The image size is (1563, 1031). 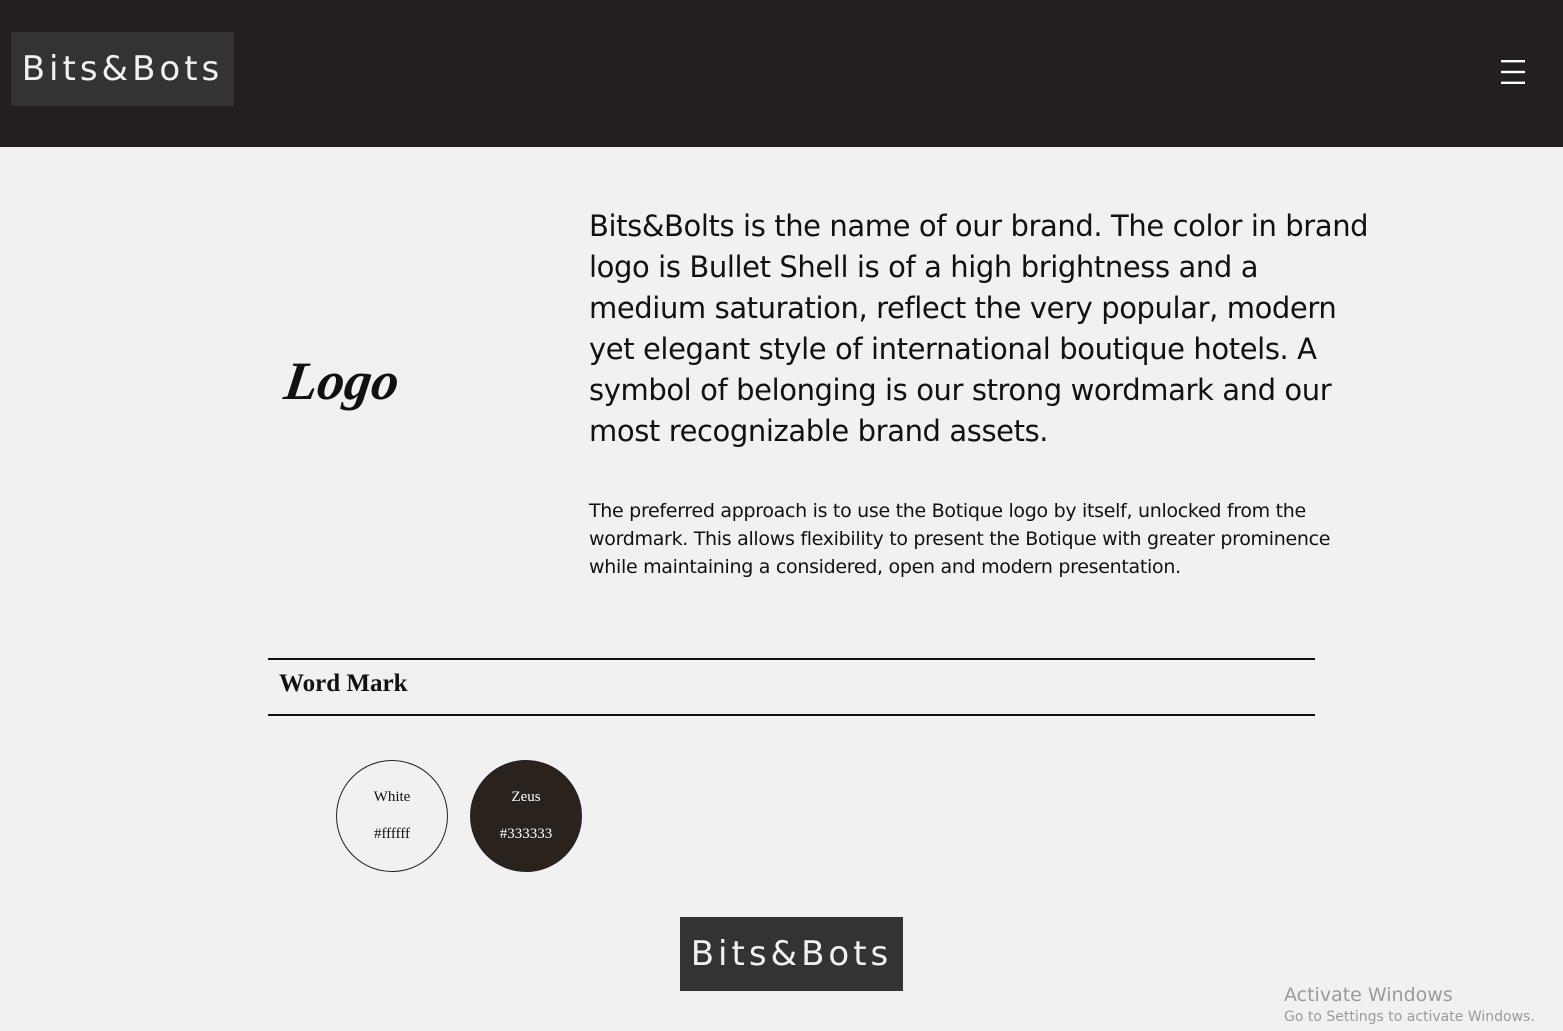 What do you see at coordinates (791, 715) in the screenshot?
I see `section-divider-bottom` at bounding box center [791, 715].